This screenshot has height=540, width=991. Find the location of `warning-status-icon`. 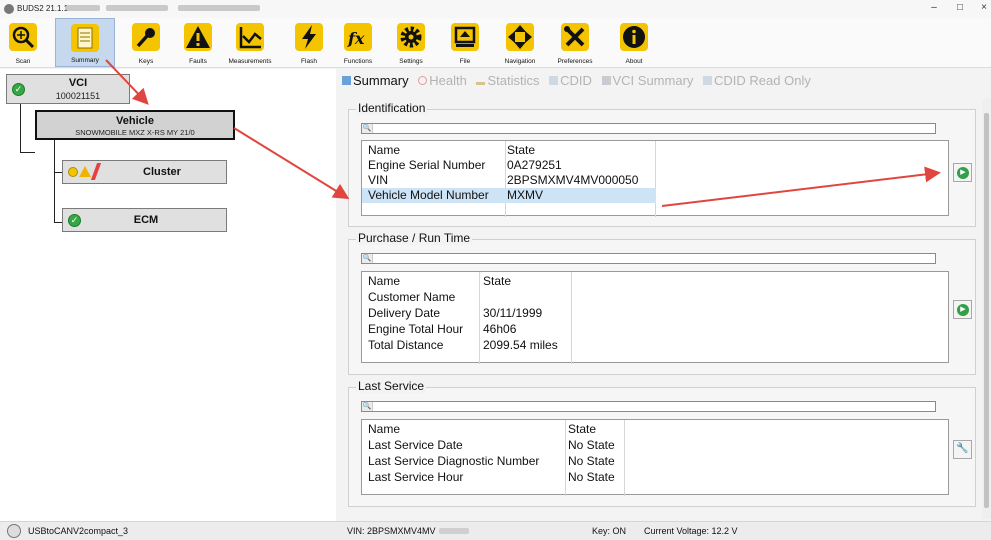

warning-status-icon is located at coordinates (73, 172).